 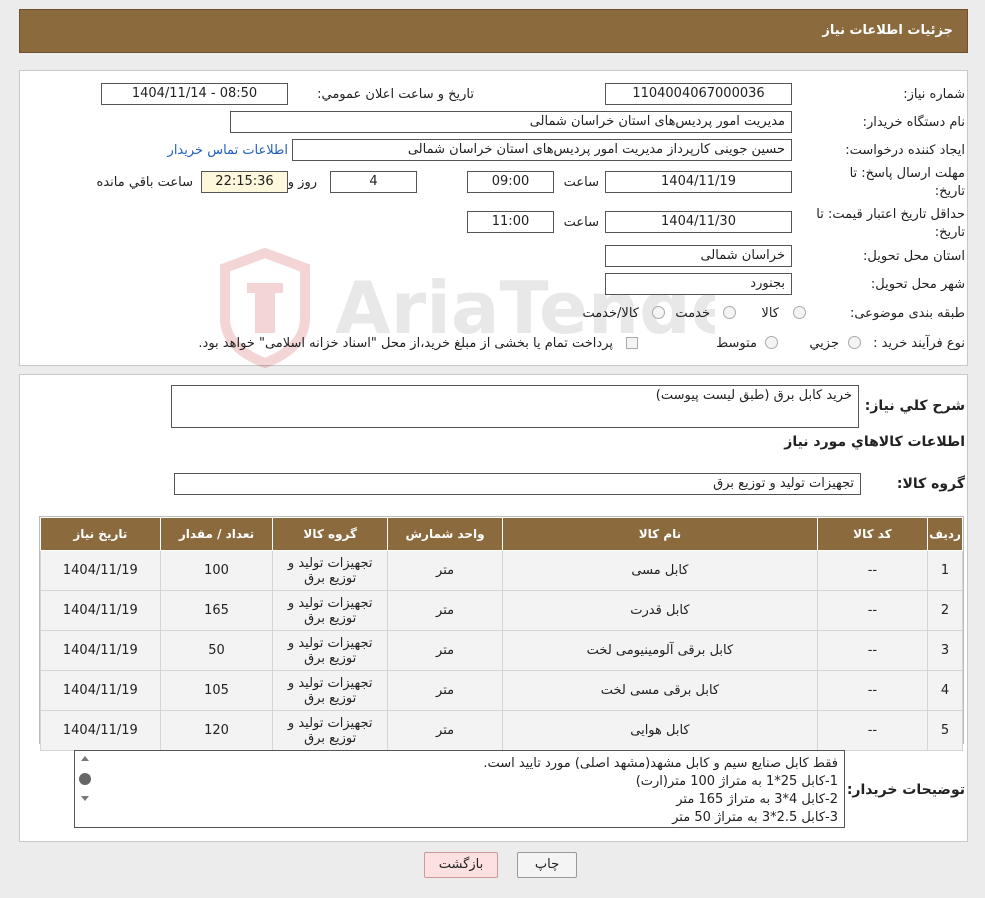 What do you see at coordinates (100, 534) in the screenshot?
I see `col-date-header: تاریخ نیاز` at bounding box center [100, 534].